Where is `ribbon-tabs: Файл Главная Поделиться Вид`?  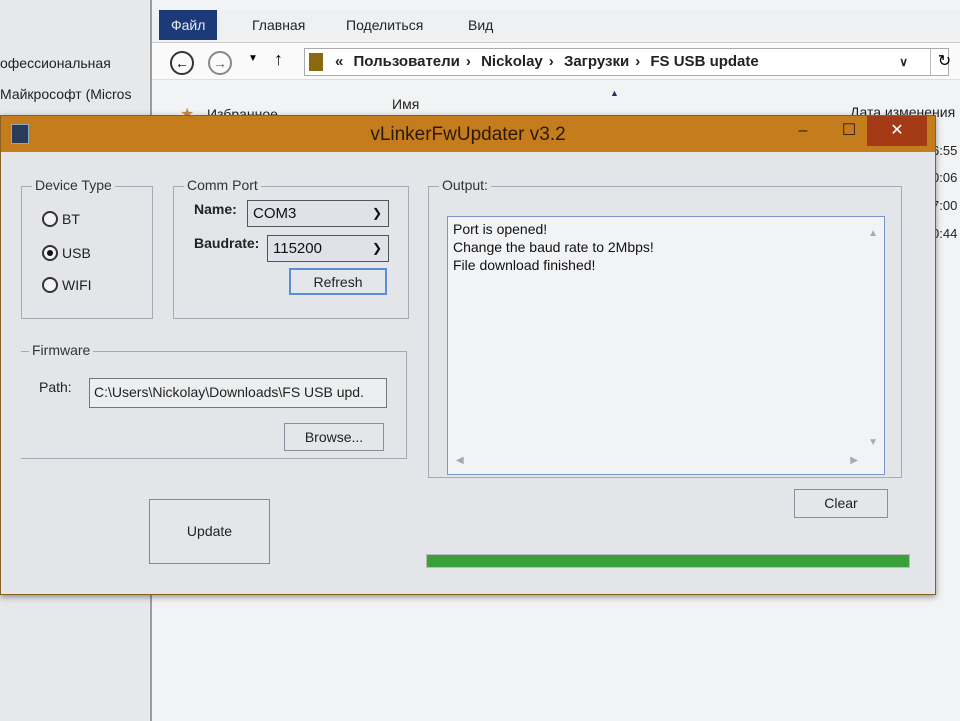
ribbon-tabs: Файл Главная Поделиться Вид is located at coordinates (556, 25).